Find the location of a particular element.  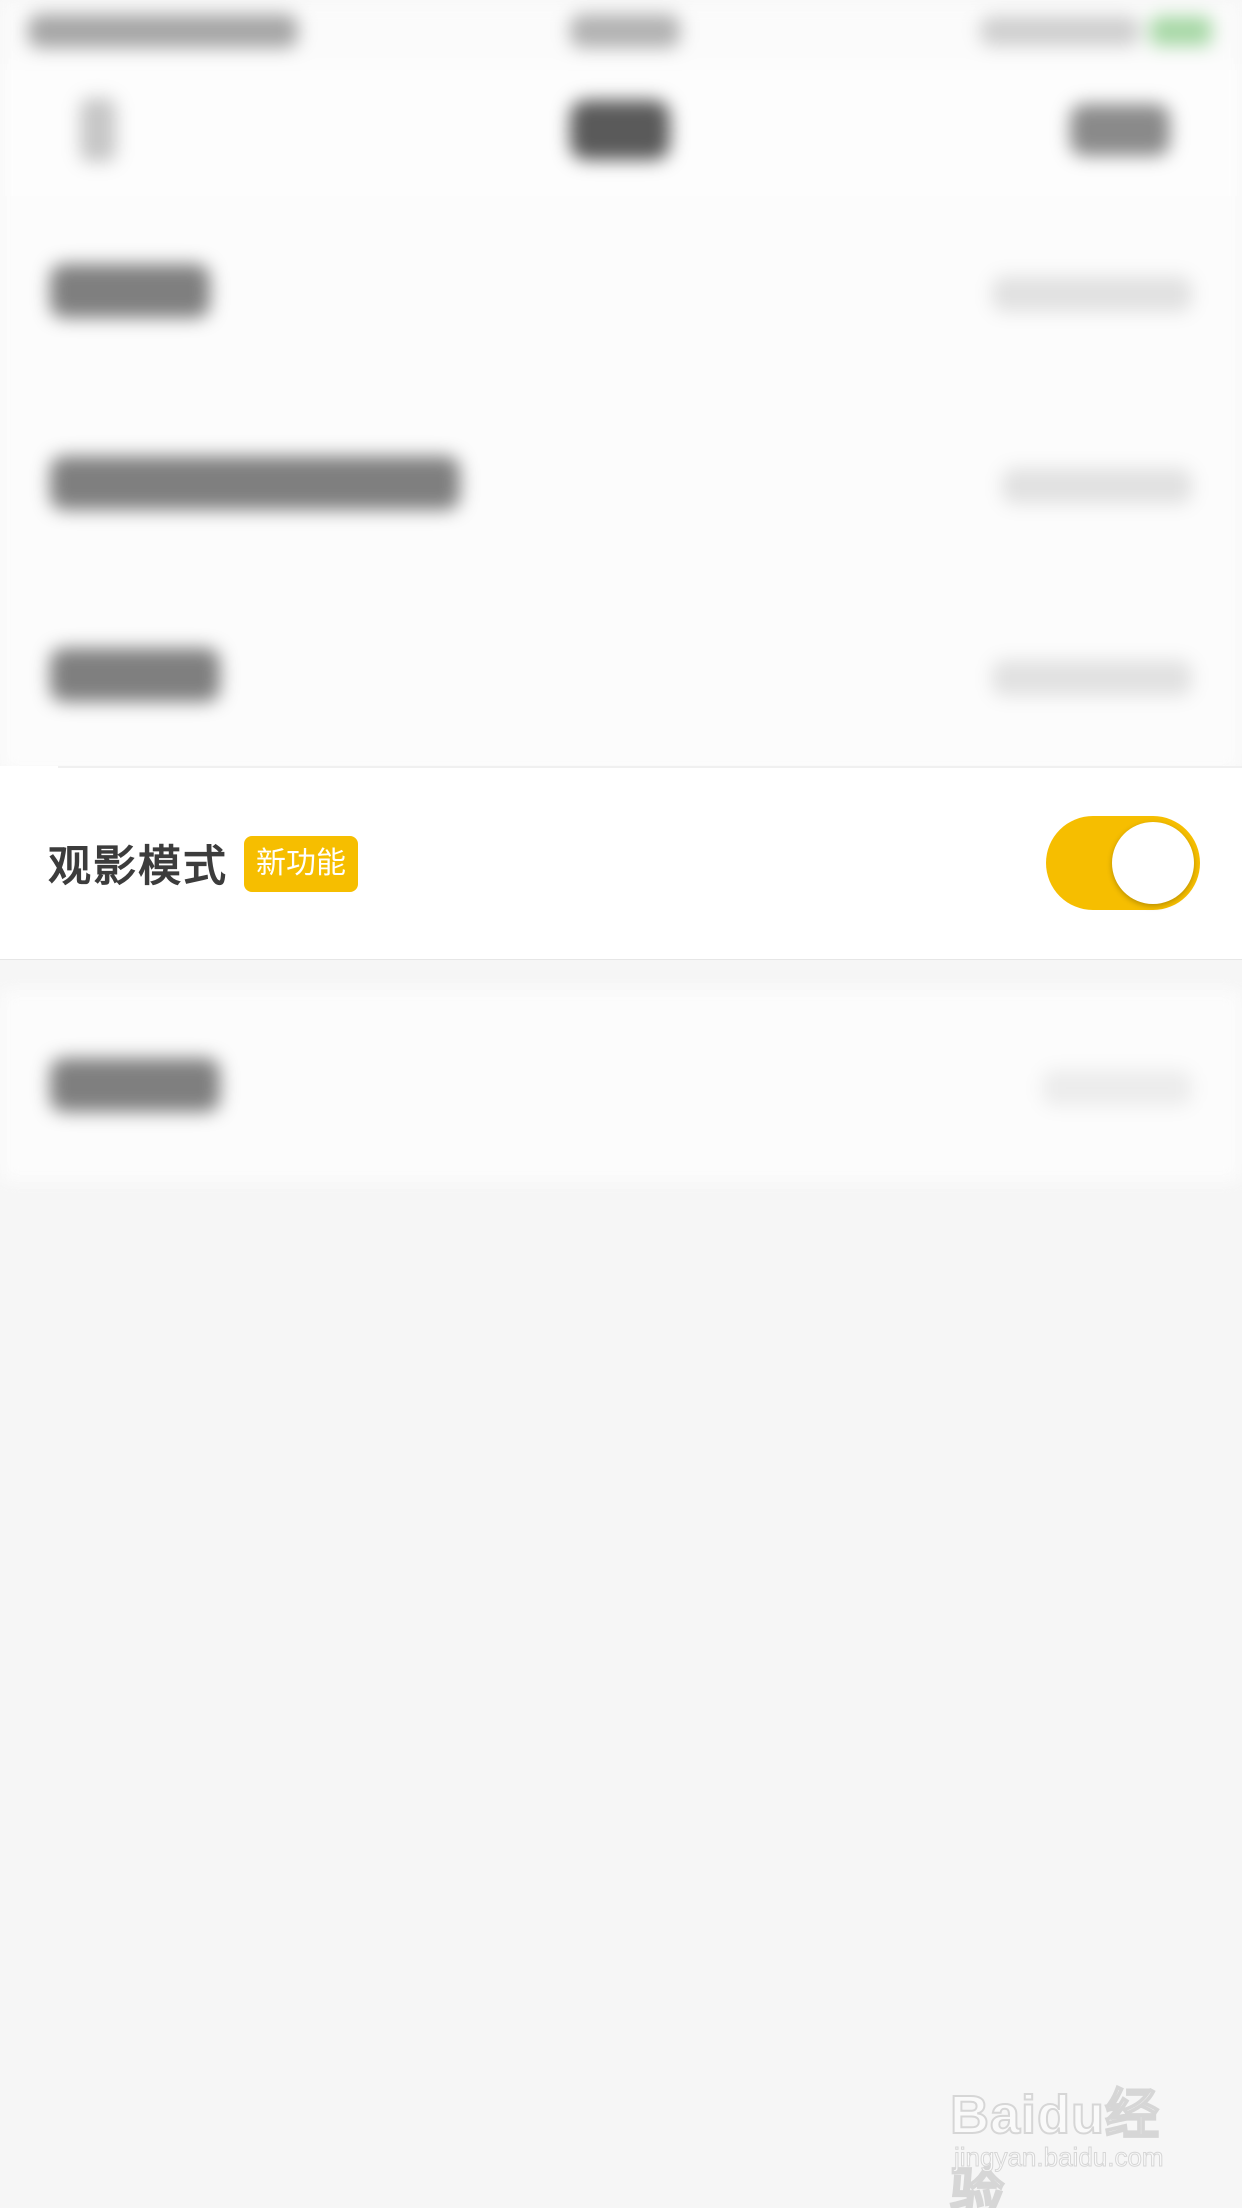

baidu-jingyan-watermark: Baidu经验 jingyan.baidu.com is located at coordinates (1064, 2139).